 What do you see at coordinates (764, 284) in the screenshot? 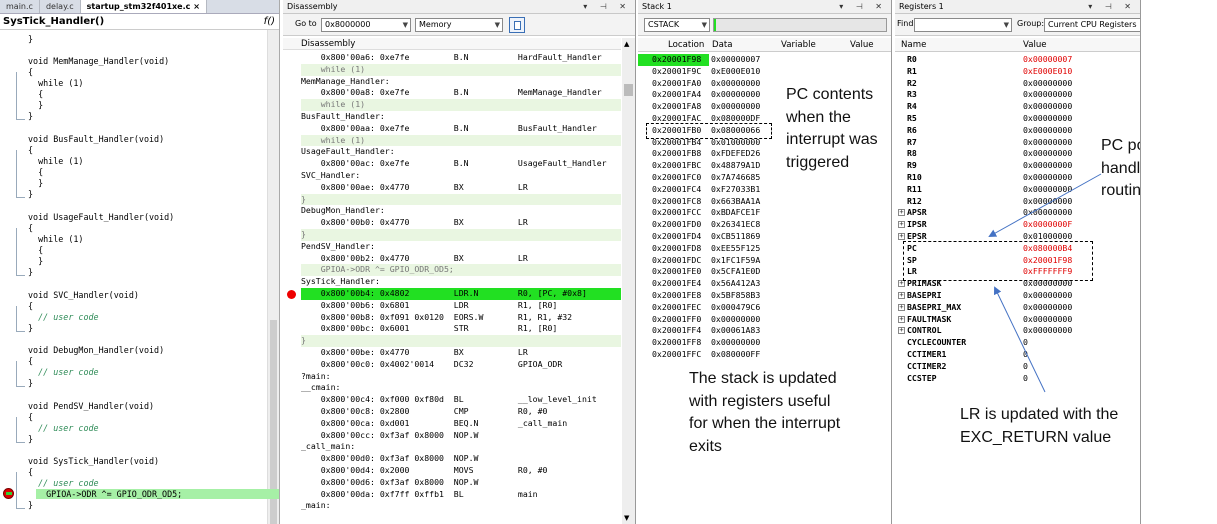
I see `stack-row: 0x20001FE4 0x56A412A3` at bounding box center [764, 284].